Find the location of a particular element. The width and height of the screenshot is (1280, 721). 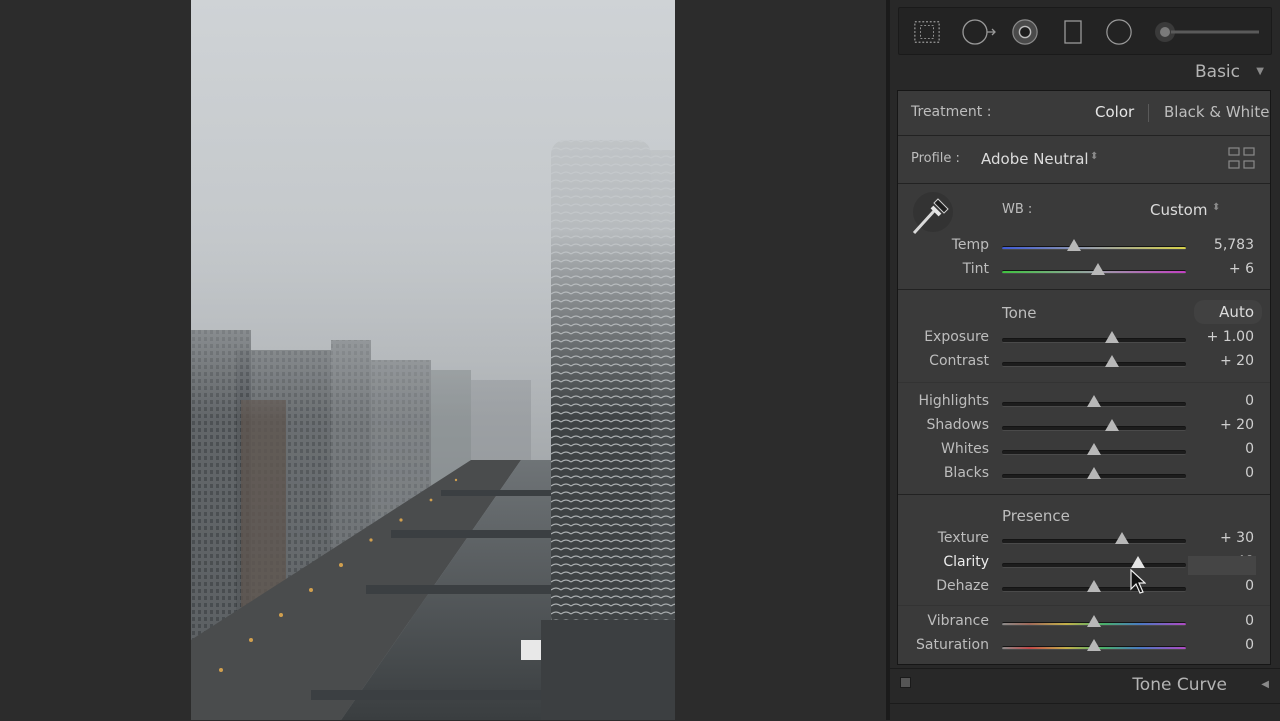

dehaze-slider-handle is located at coordinates (1094, 586).